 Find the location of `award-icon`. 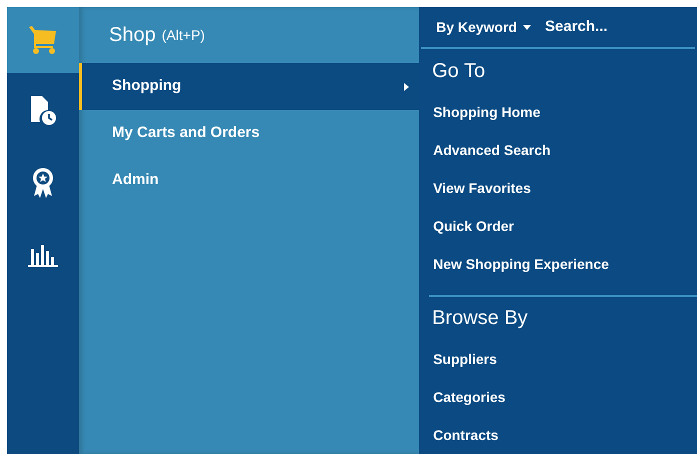

award-icon is located at coordinates (43, 182).